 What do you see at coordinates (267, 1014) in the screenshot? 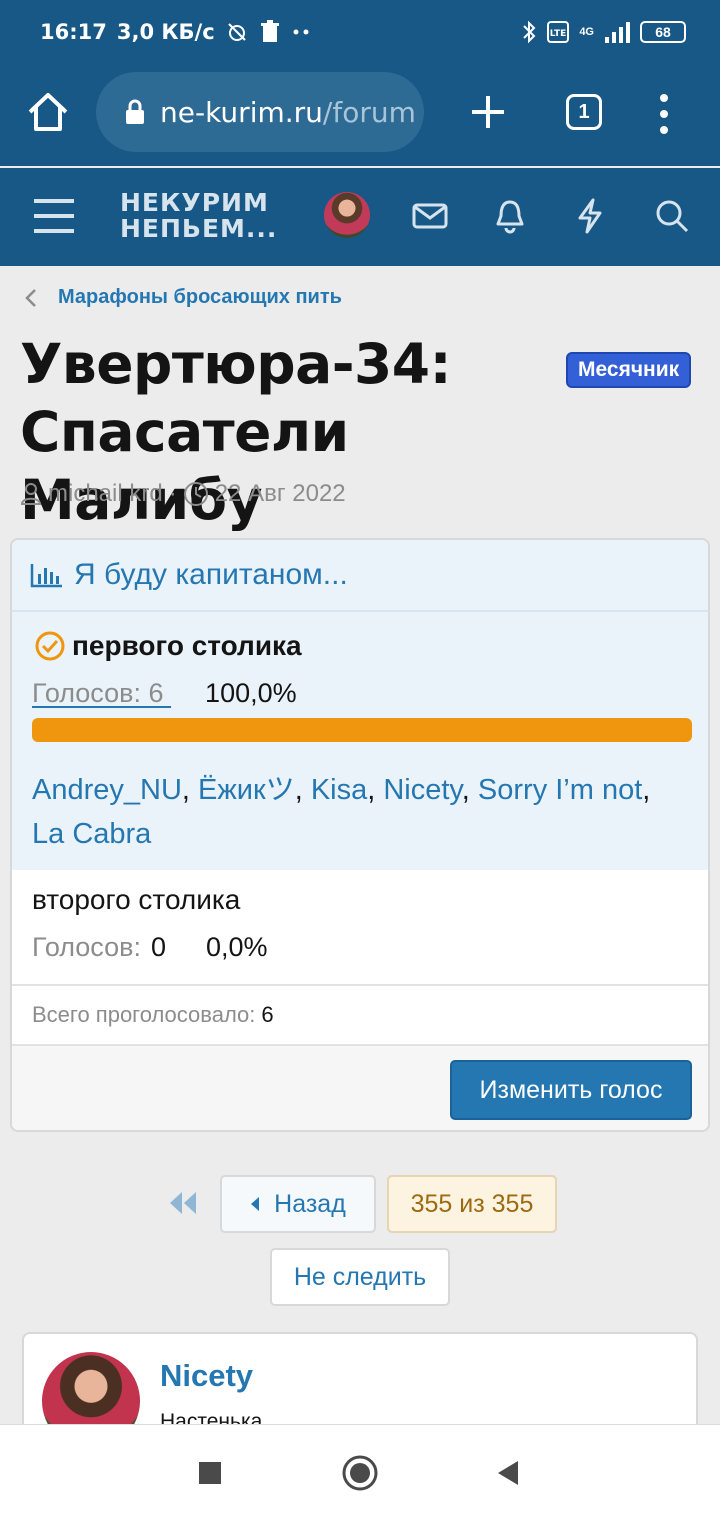
I see `poll-total-count: 6` at bounding box center [267, 1014].